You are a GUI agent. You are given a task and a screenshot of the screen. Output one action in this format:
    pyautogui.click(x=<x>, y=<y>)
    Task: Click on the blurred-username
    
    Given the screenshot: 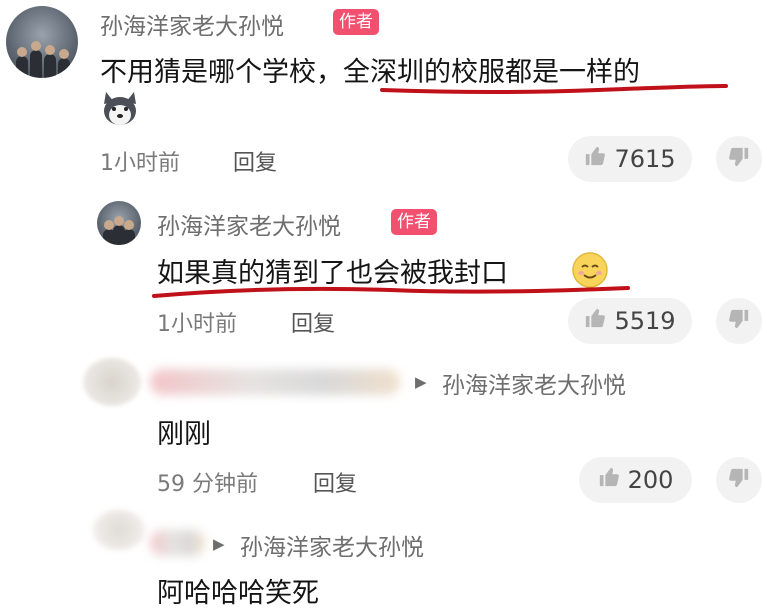 What is the action you would take?
    pyautogui.click(x=275, y=382)
    